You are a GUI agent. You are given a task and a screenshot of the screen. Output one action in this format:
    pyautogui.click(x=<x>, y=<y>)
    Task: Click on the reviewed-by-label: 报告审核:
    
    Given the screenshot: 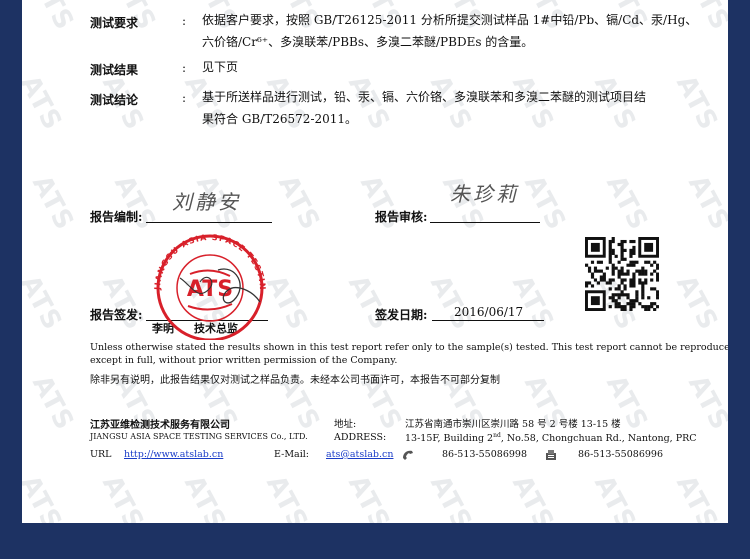 What is the action you would take?
    pyautogui.click(x=401, y=217)
    